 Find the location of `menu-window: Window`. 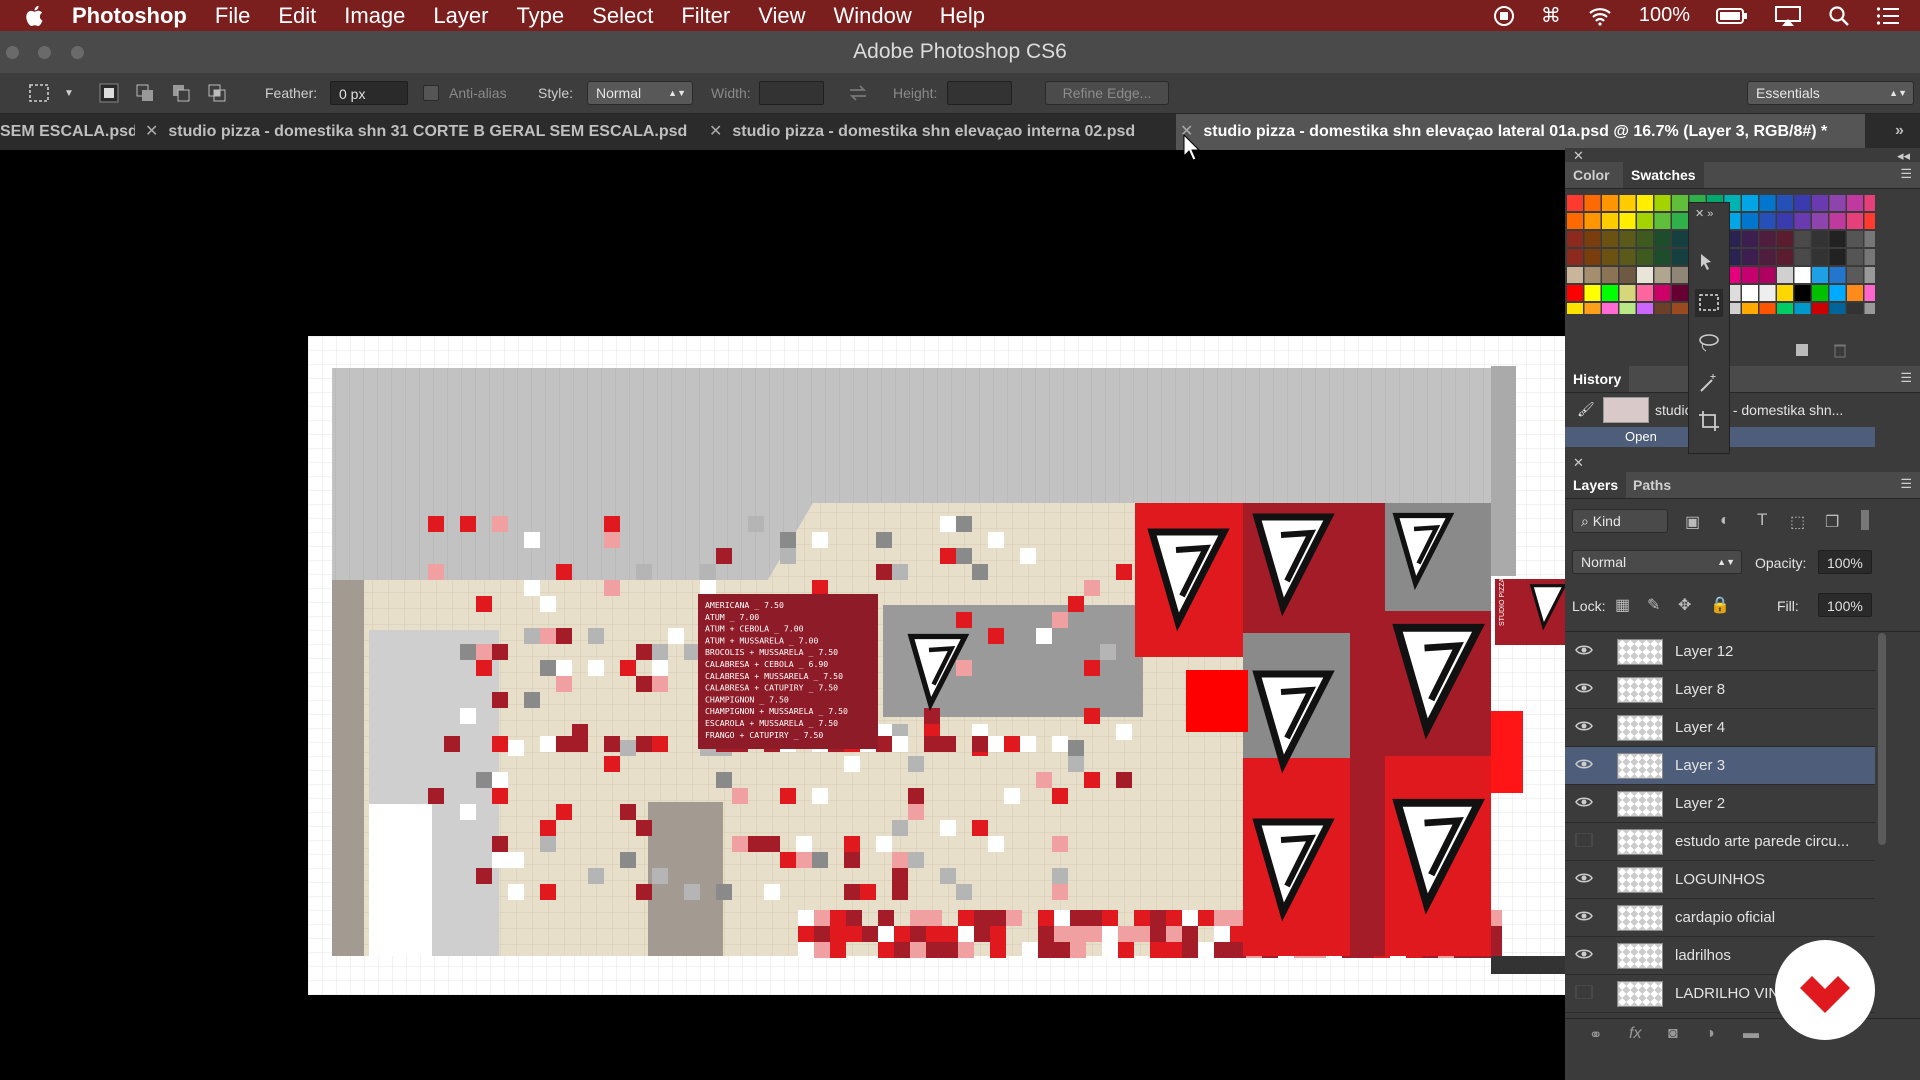

menu-window: Window is located at coordinates (873, 16).